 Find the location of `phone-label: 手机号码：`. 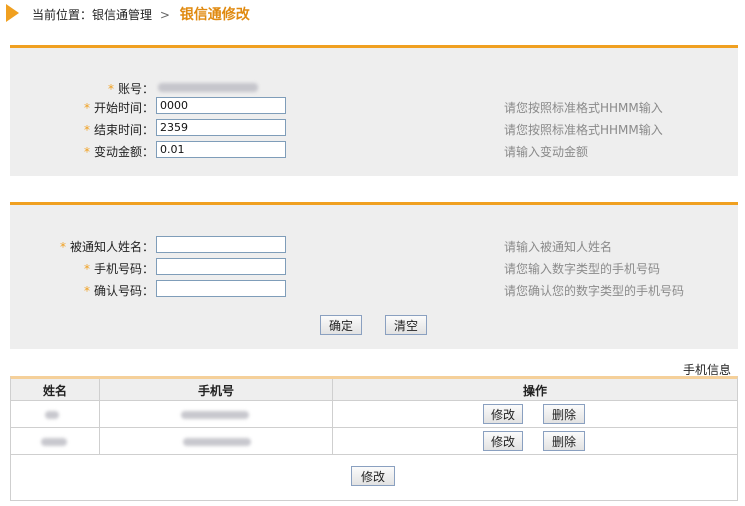

phone-label: 手机号码： is located at coordinates (123, 269).